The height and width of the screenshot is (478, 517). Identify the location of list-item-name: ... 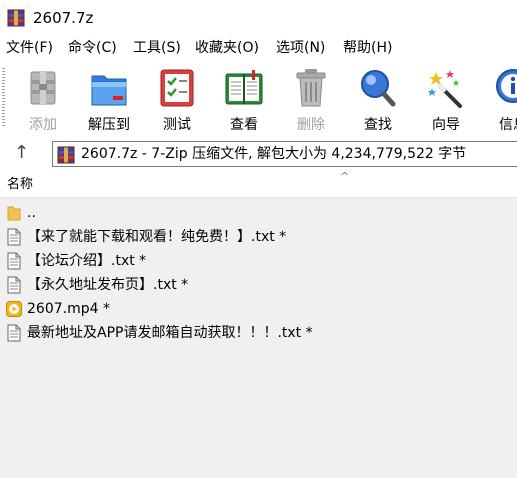
(31, 213).